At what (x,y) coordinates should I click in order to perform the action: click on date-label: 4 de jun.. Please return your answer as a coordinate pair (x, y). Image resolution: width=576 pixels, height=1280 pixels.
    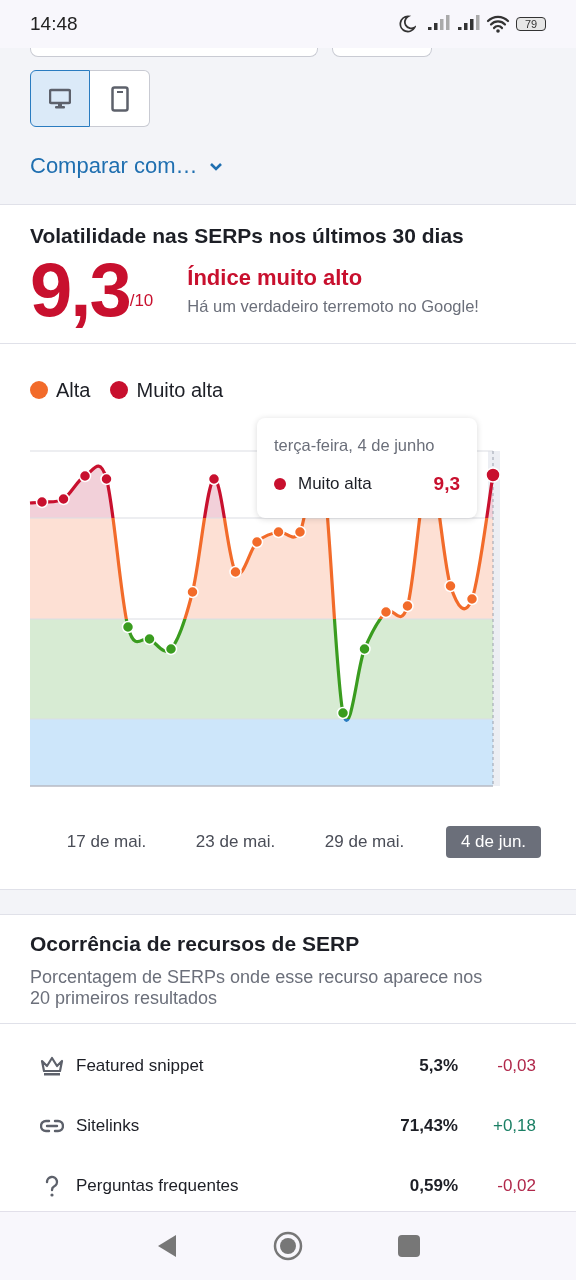
    Looking at the image, I should click on (493, 842).